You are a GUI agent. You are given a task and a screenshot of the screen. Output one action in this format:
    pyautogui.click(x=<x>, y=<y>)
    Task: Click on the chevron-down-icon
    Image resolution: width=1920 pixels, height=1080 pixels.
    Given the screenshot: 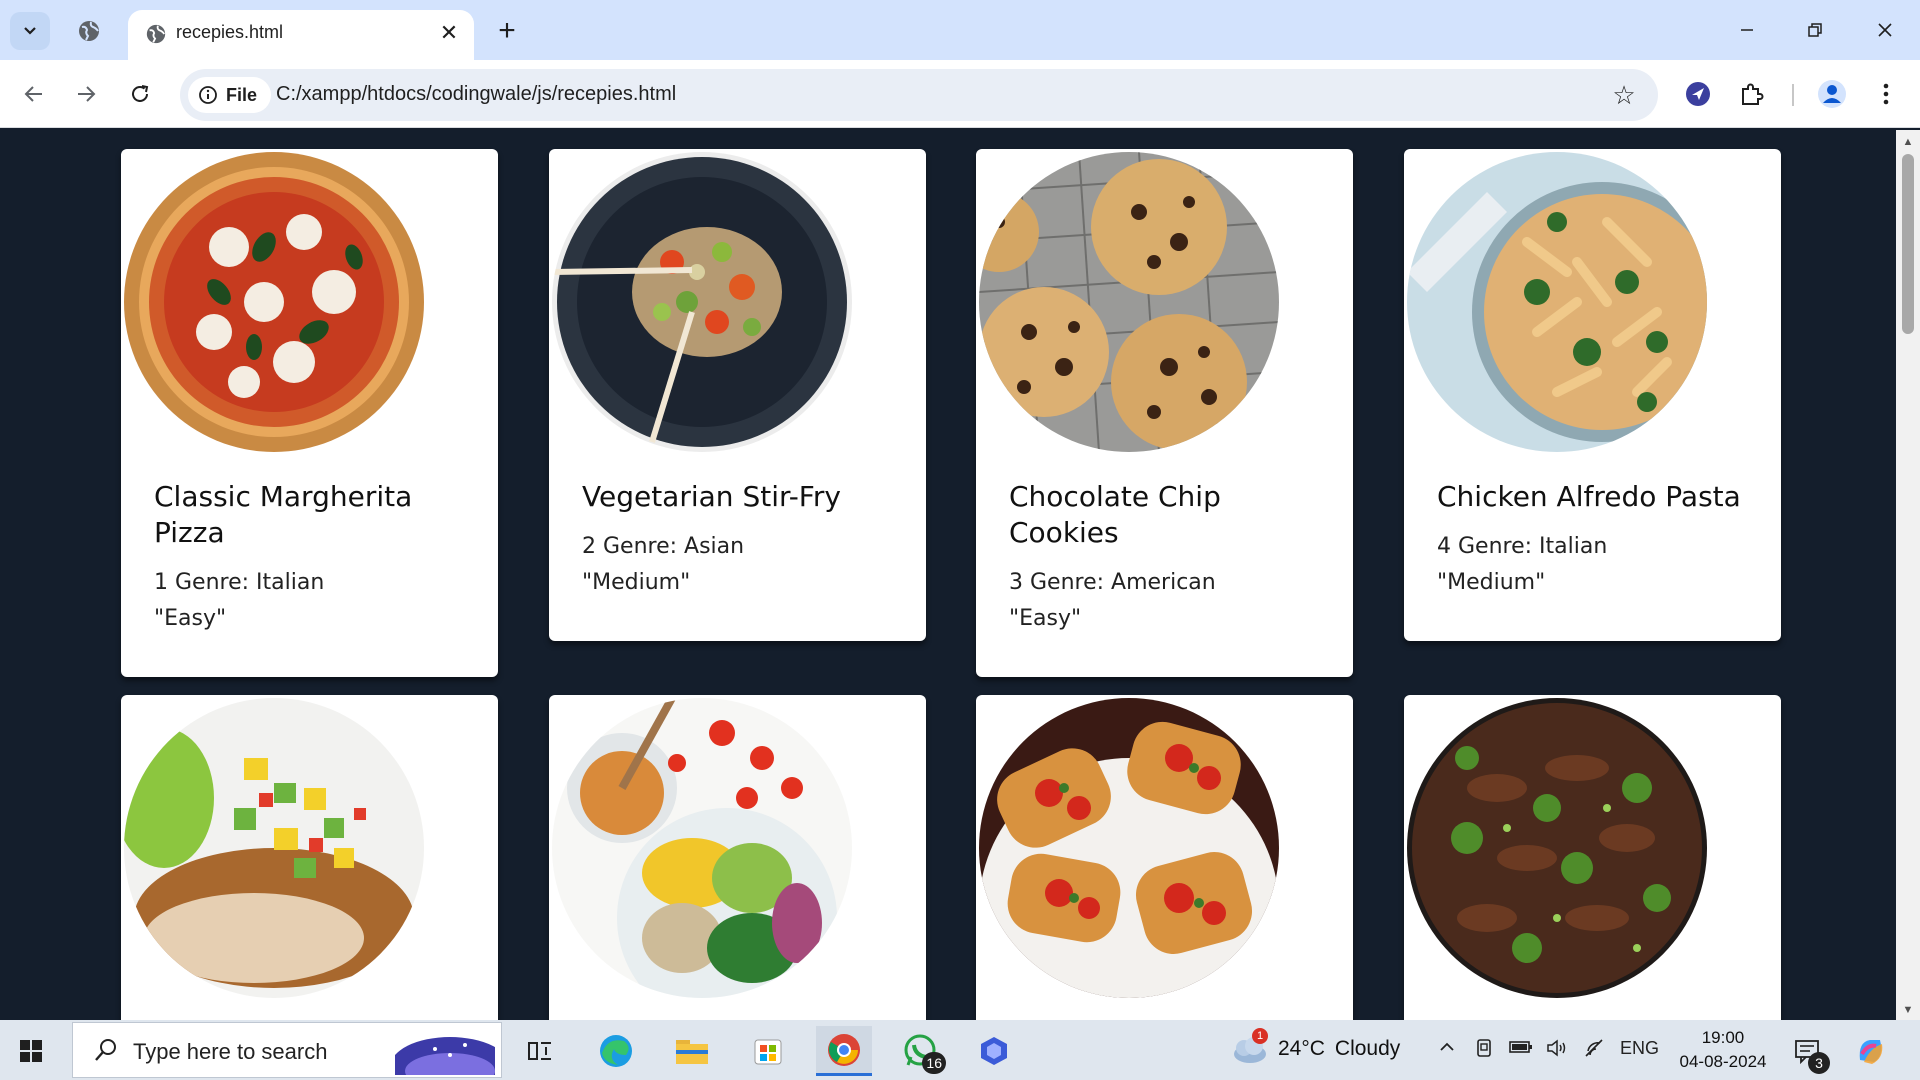 What is the action you would take?
    pyautogui.click(x=30, y=31)
    